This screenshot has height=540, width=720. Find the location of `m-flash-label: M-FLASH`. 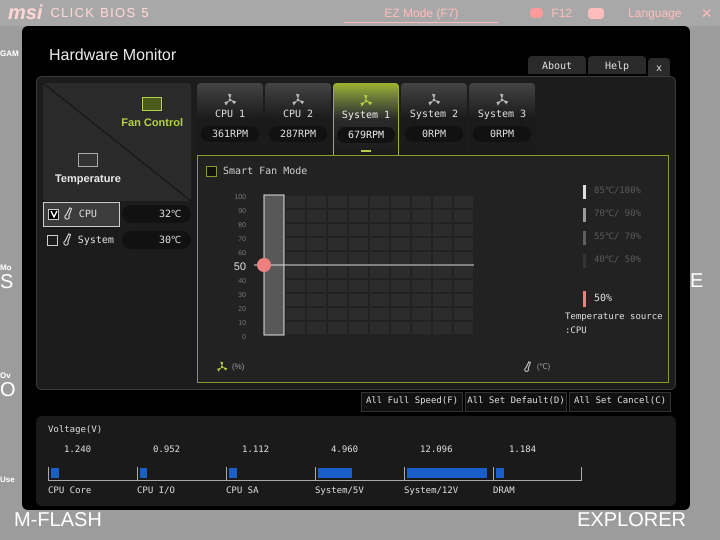

m-flash-label: M-FLASH is located at coordinates (58, 520).